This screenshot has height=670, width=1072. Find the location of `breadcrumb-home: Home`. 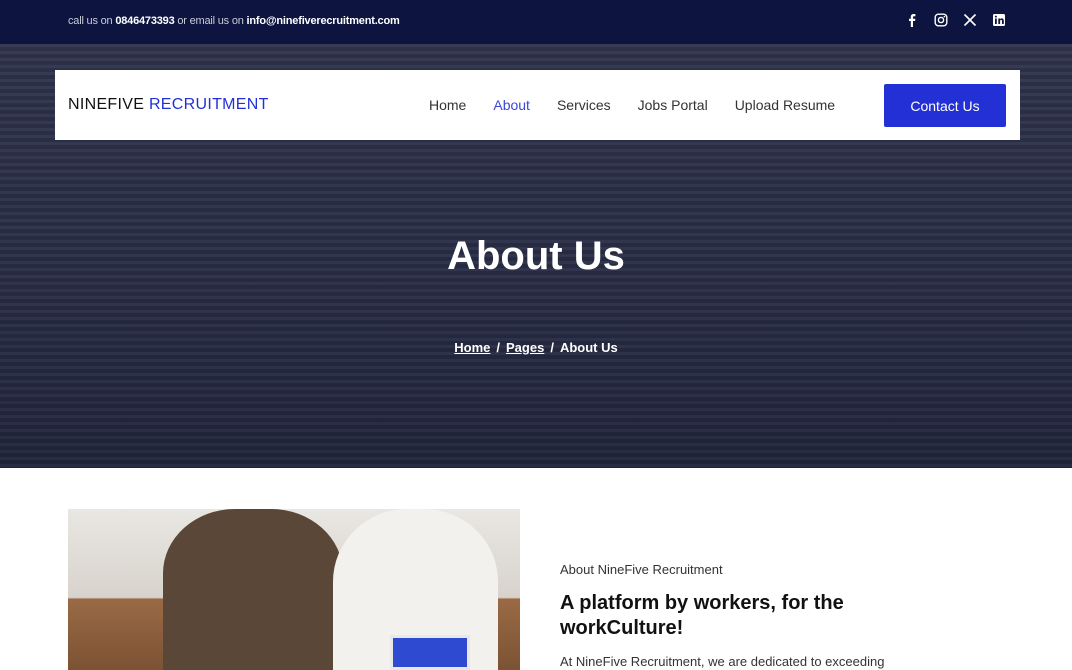

breadcrumb-home: Home is located at coordinates (472, 347).